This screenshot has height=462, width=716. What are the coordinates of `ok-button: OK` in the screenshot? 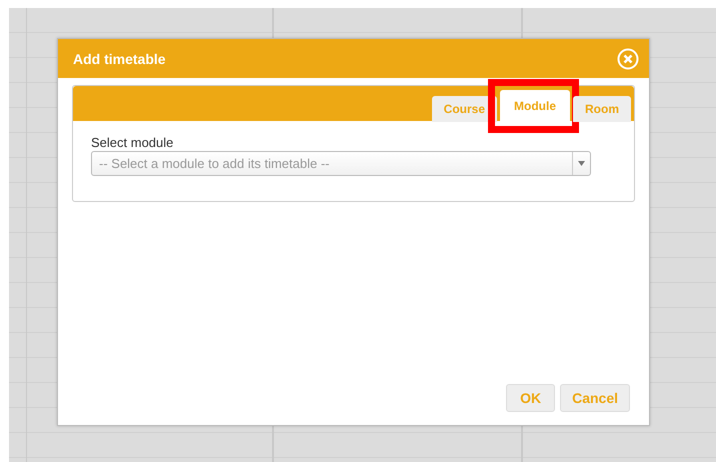 It's located at (531, 398).